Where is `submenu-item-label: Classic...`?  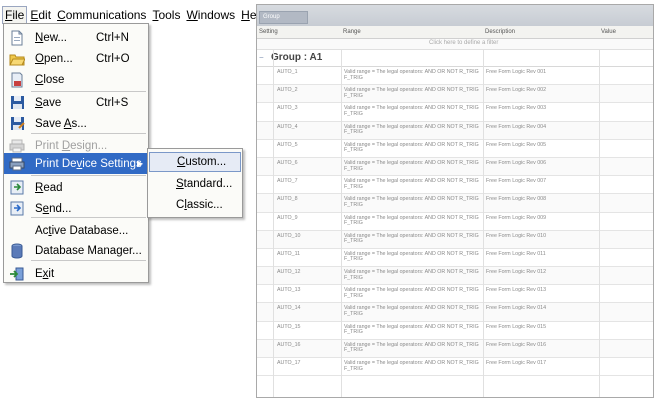
submenu-item-label: Classic... is located at coordinates (199, 205).